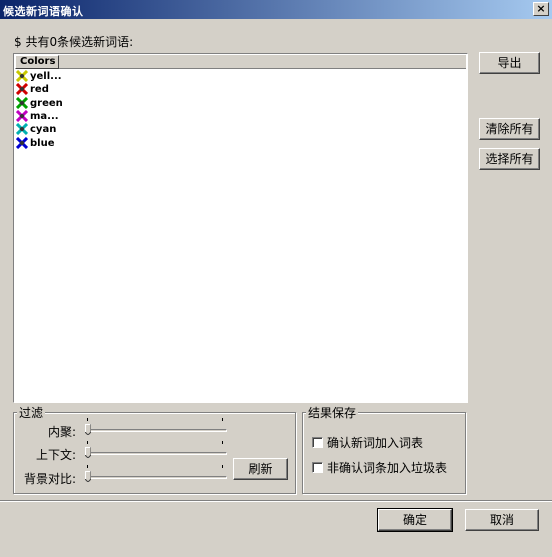 The height and width of the screenshot is (557, 552). What do you see at coordinates (22, 89) in the screenshot?
I see `red-flower-icon` at bounding box center [22, 89].